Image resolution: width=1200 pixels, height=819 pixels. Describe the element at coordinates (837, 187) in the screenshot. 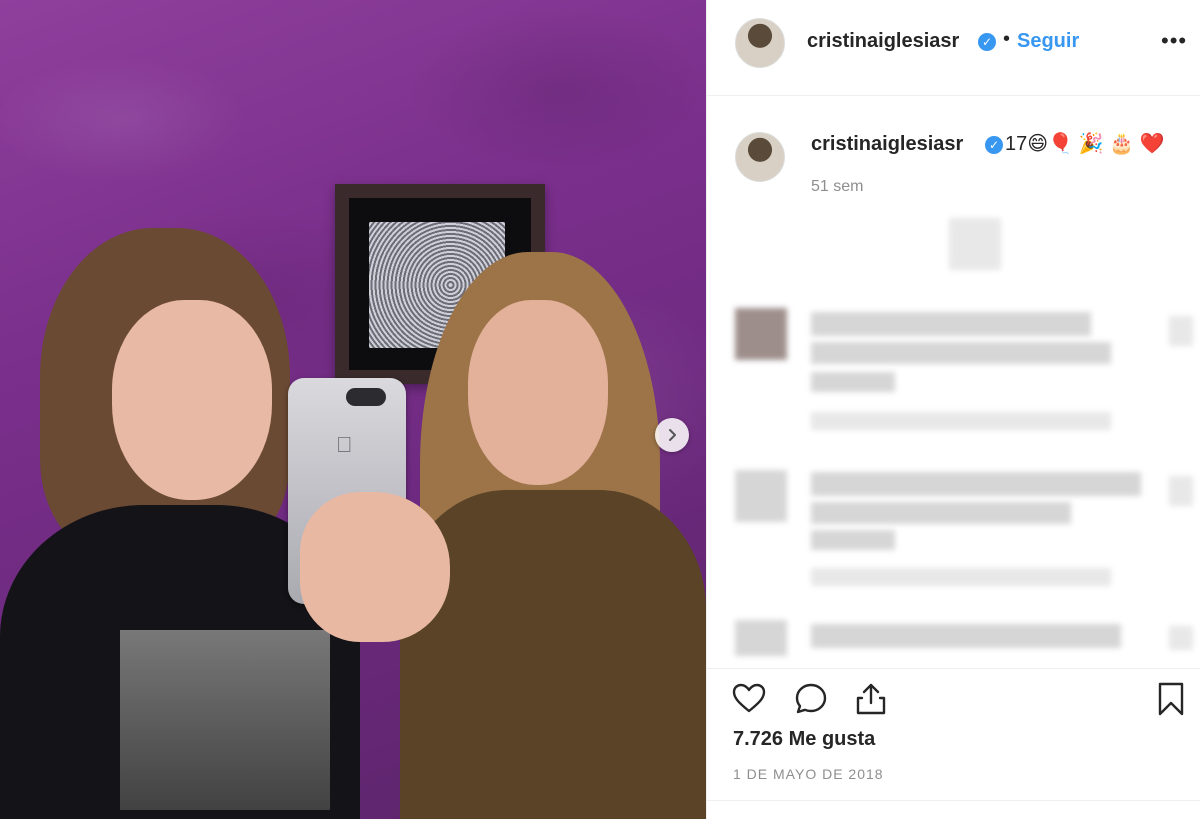

I see `caption-timestamp: 51 sem` at that location.